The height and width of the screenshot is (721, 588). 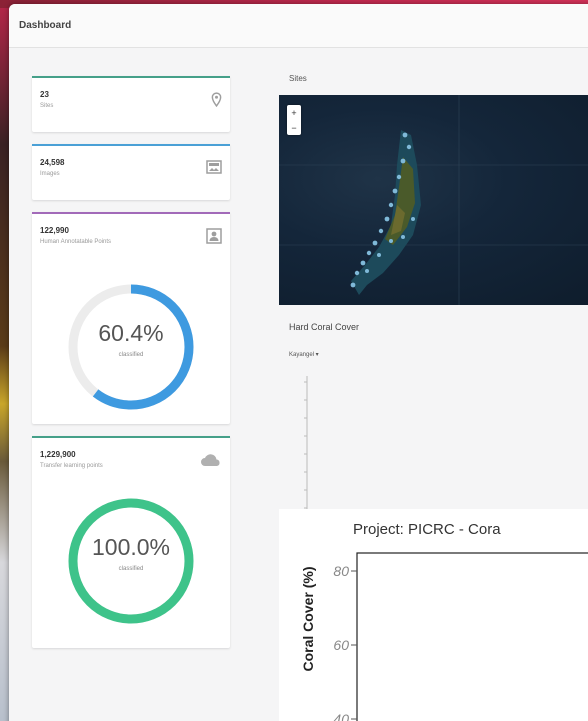 What do you see at coordinates (341, 716) in the screenshot?
I see `y-tick-label: 40` at bounding box center [341, 716].